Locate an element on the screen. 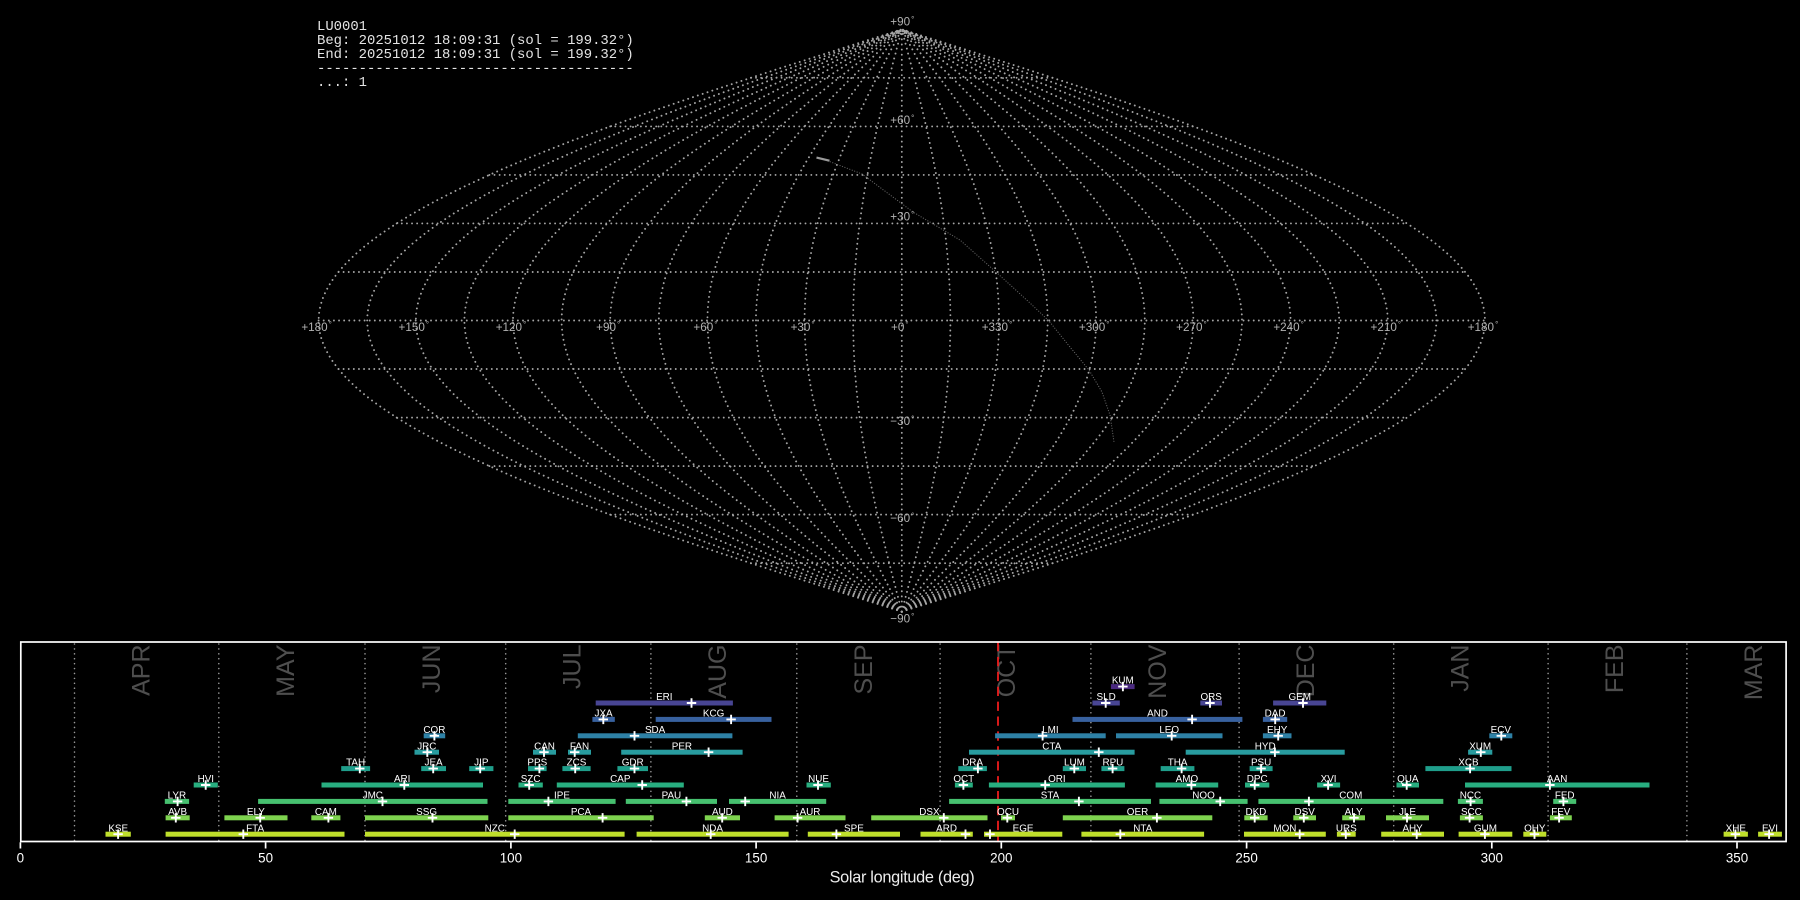  svg-text: ORS is located at coordinates (1211, 697).